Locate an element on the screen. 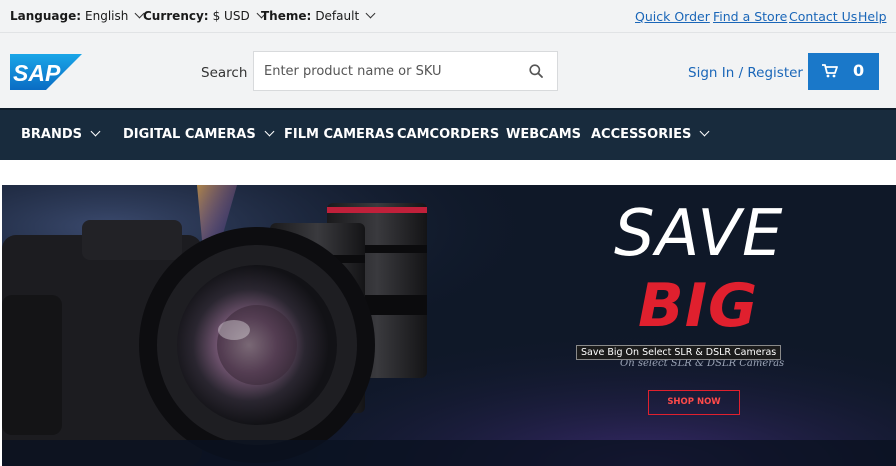 The height and width of the screenshot is (466, 896). contact-us-link: Contact Us is located at coordinates (823, 16).